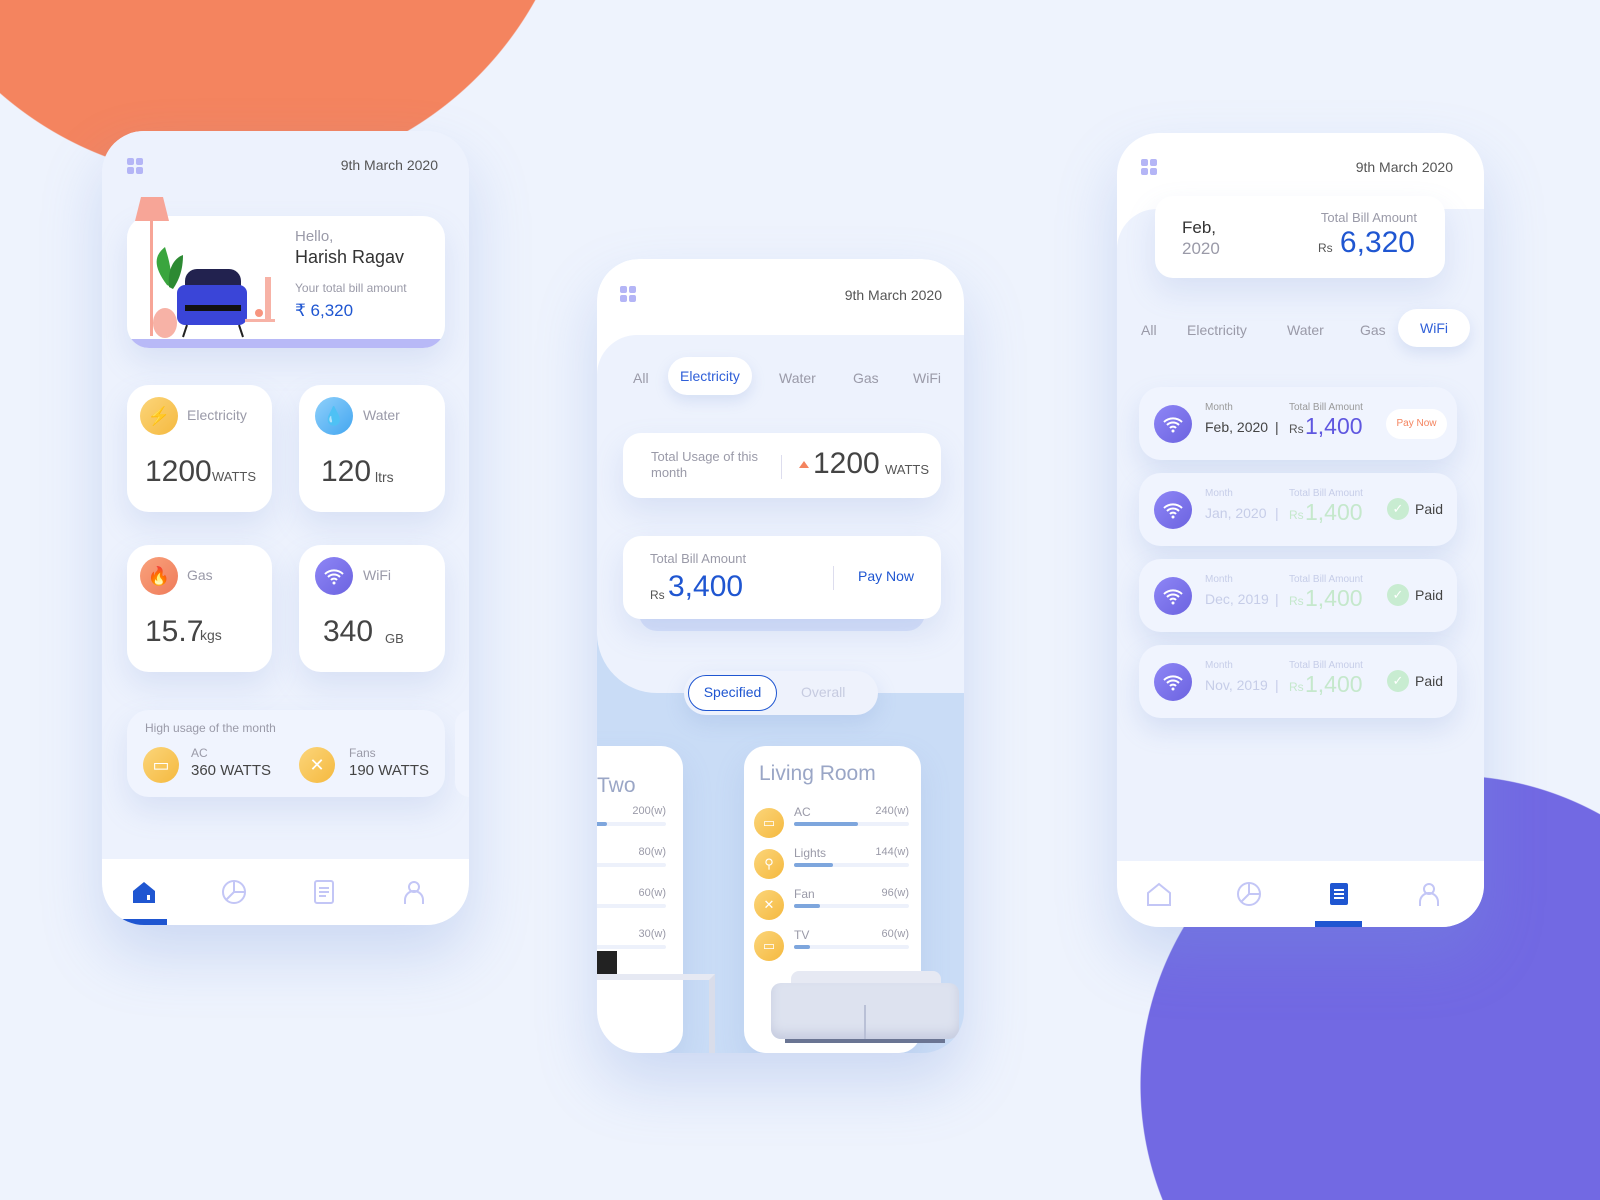 This screenshot has width=1600, height=1200. What do you see at coordinates (895, 934) in the screenshot?
I see `appliance-watts: 60(w)` at bounding box center [895, 934].